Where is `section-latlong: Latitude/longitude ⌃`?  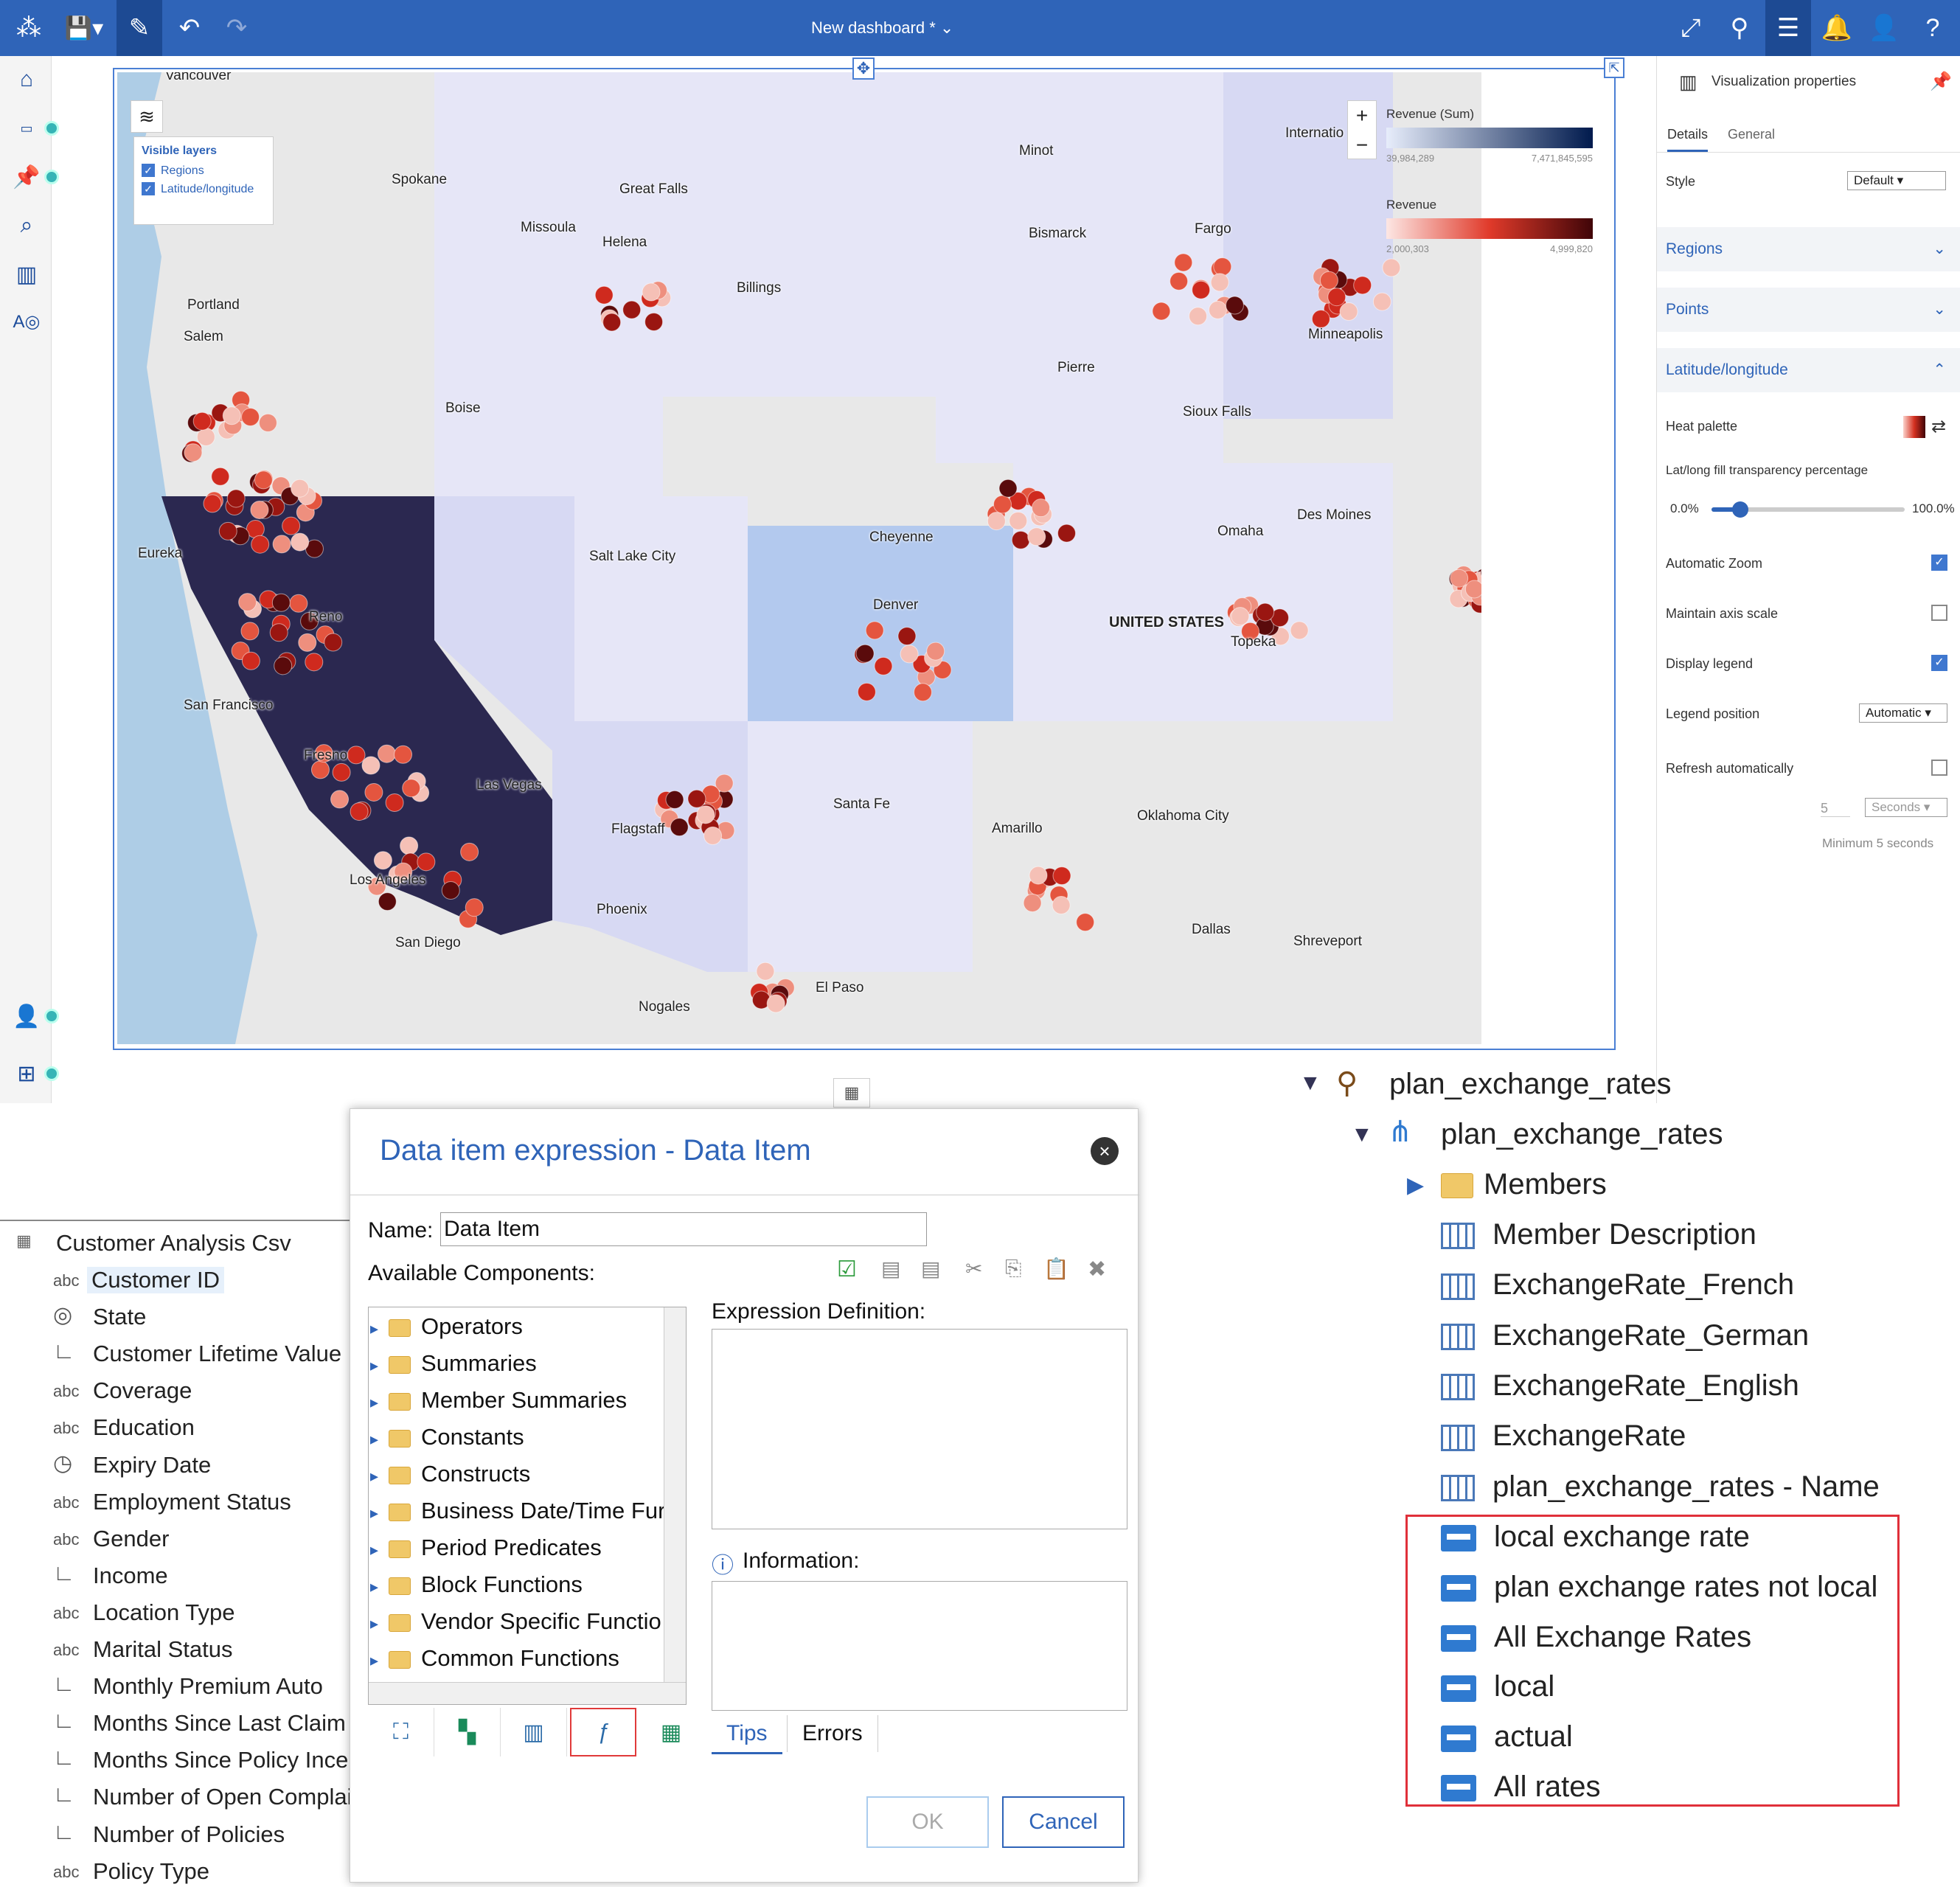
section-latlong: Latitude/longitude ⌃ is located at coordinates (1808, 370).